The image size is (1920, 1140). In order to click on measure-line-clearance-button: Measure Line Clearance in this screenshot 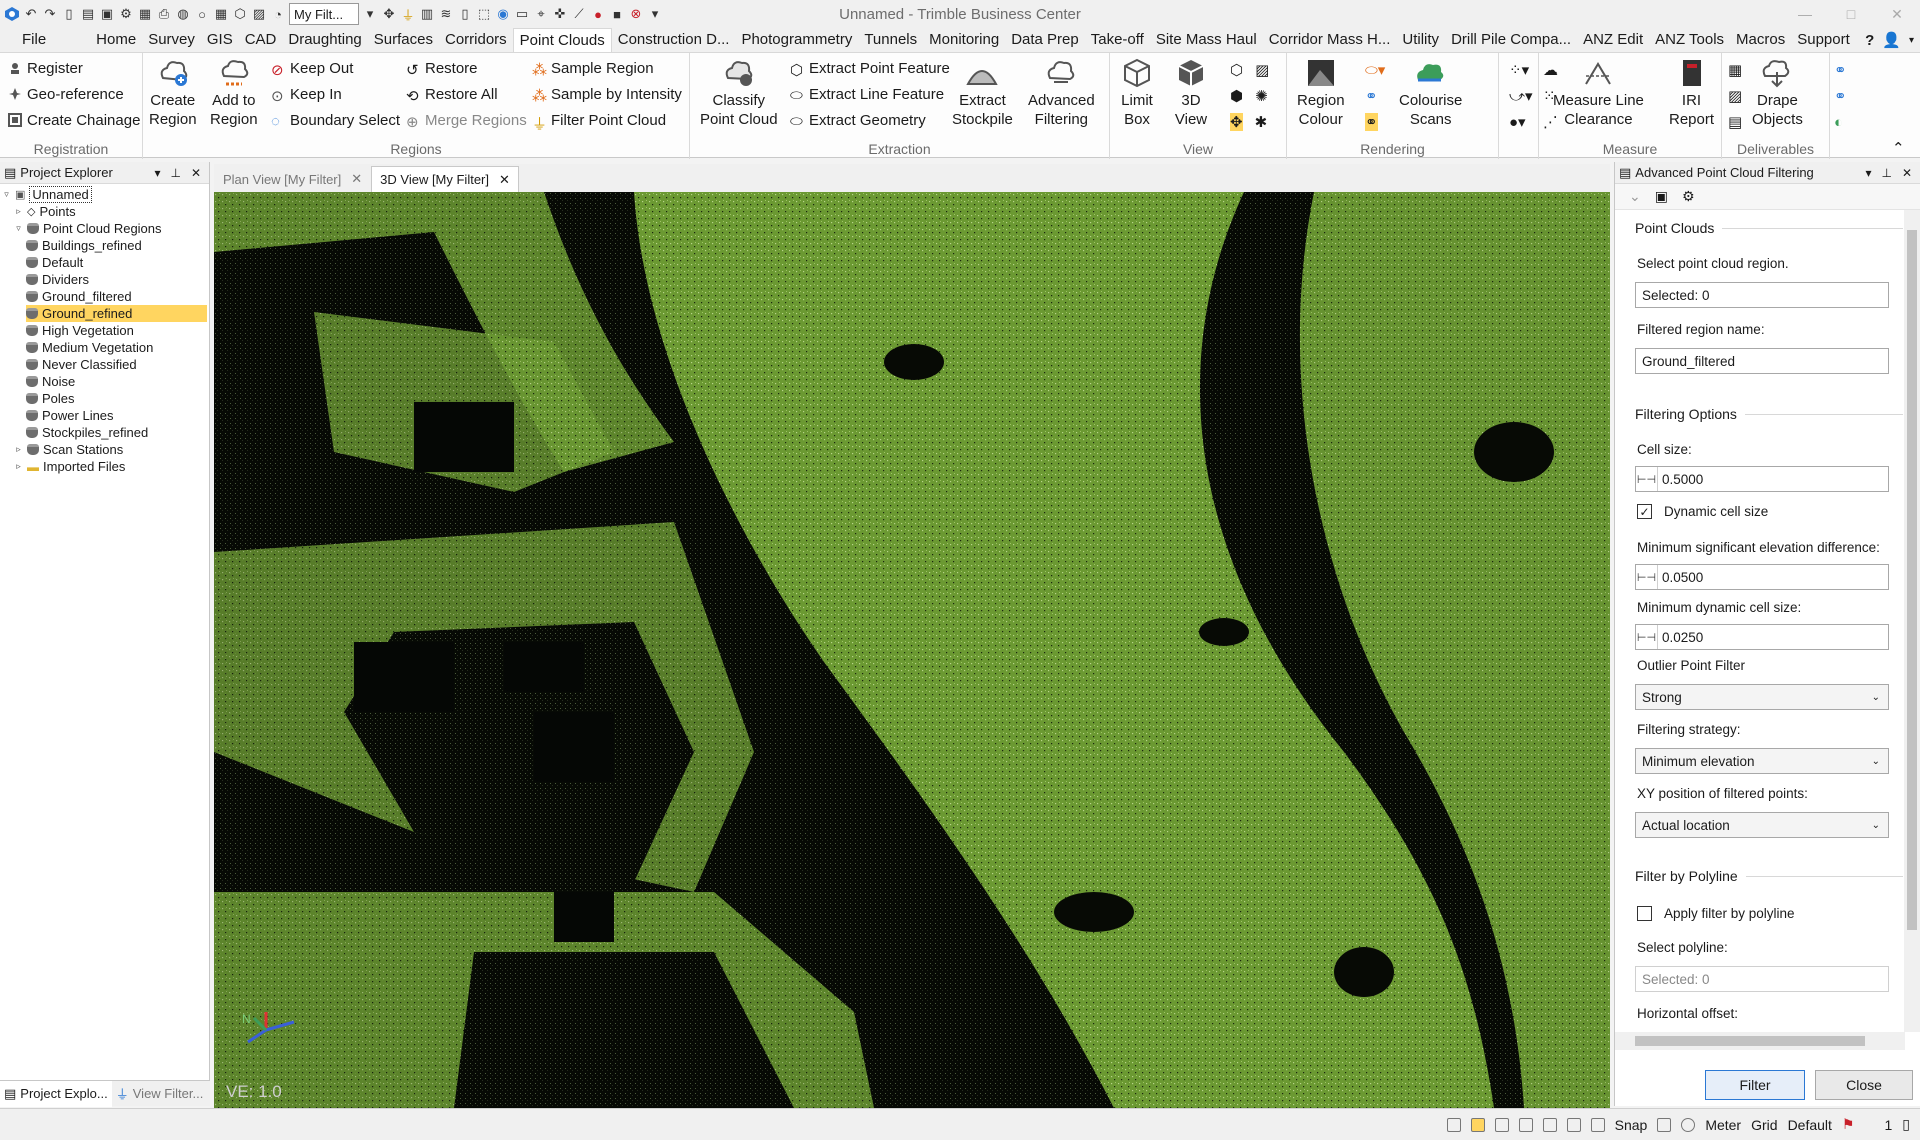, I will do `click(1598, 93)`.